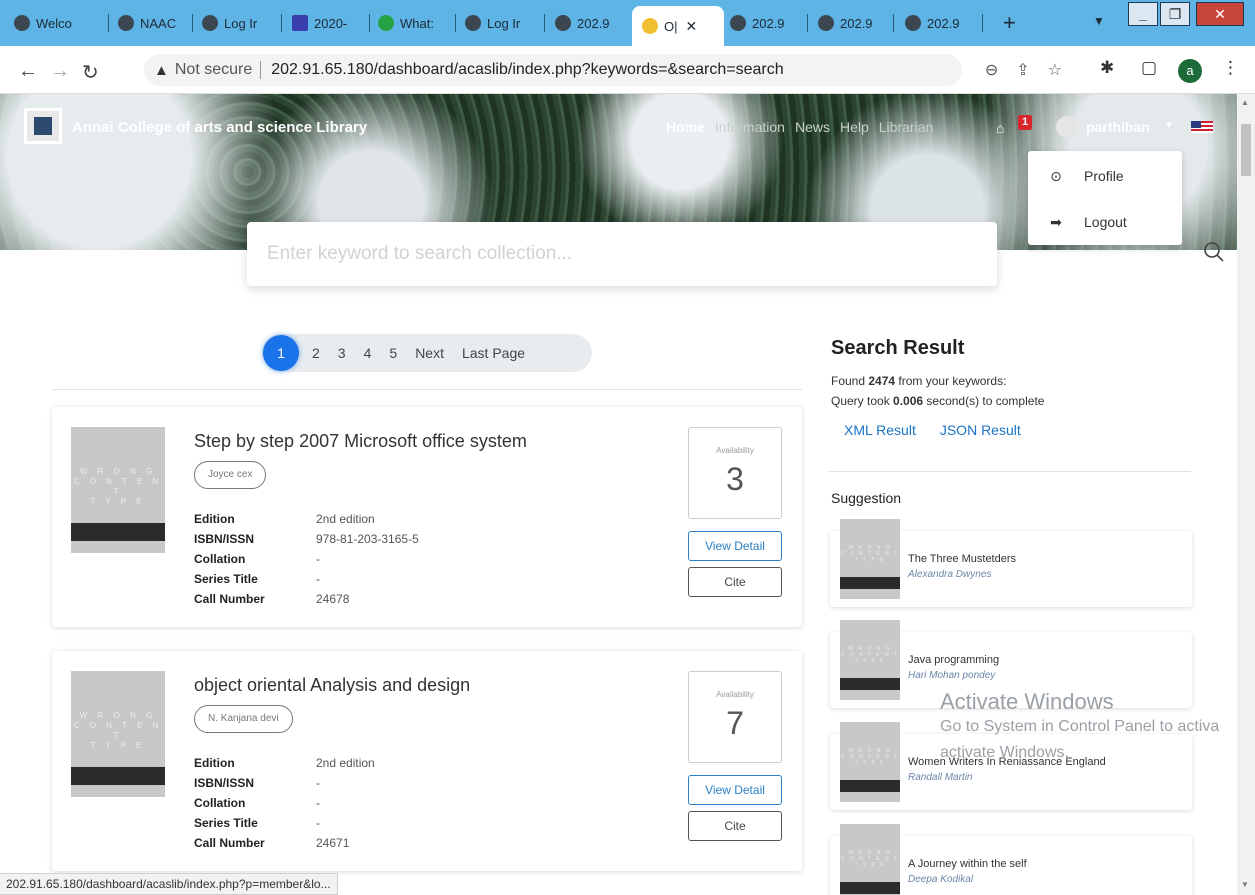 The image size is (1255, 895). I want to click on page-link: 5, so click(393, 353).